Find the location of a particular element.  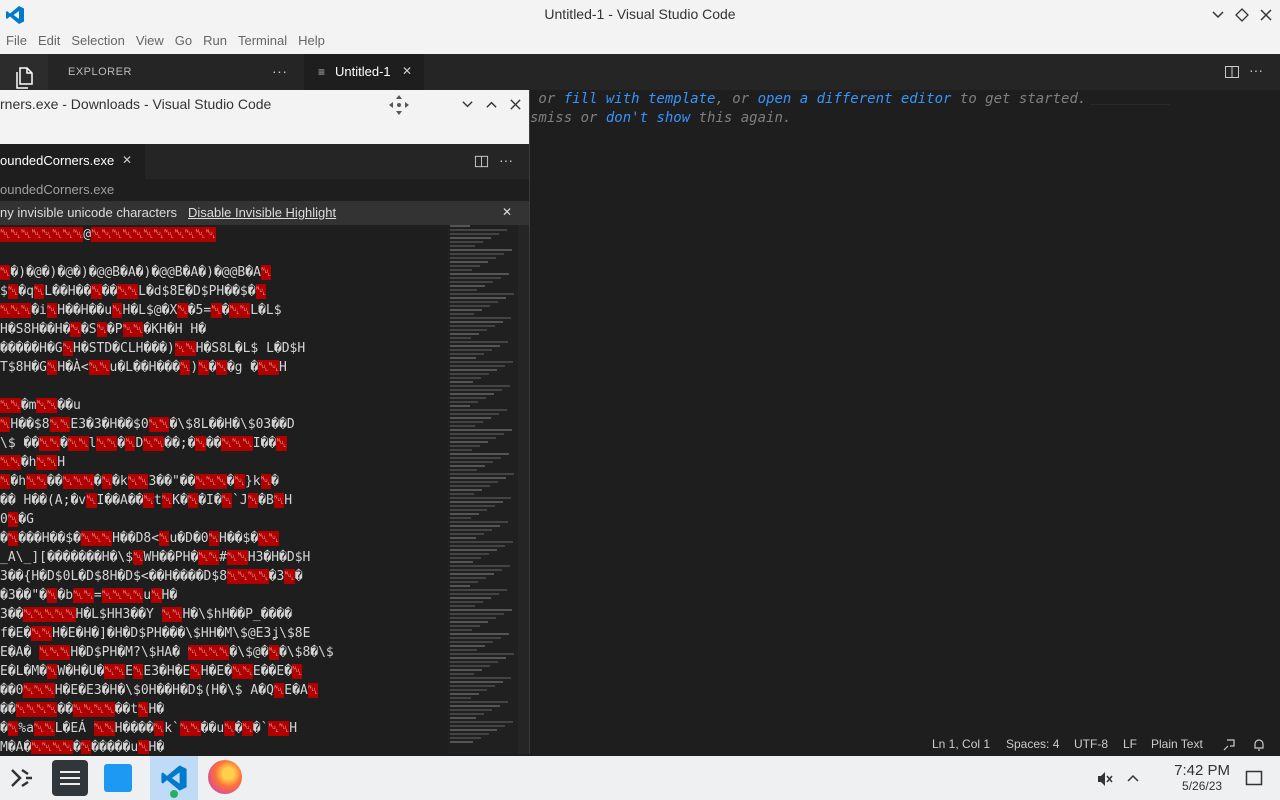

dont-show-link: don't show is located at coordinates (648, 118).